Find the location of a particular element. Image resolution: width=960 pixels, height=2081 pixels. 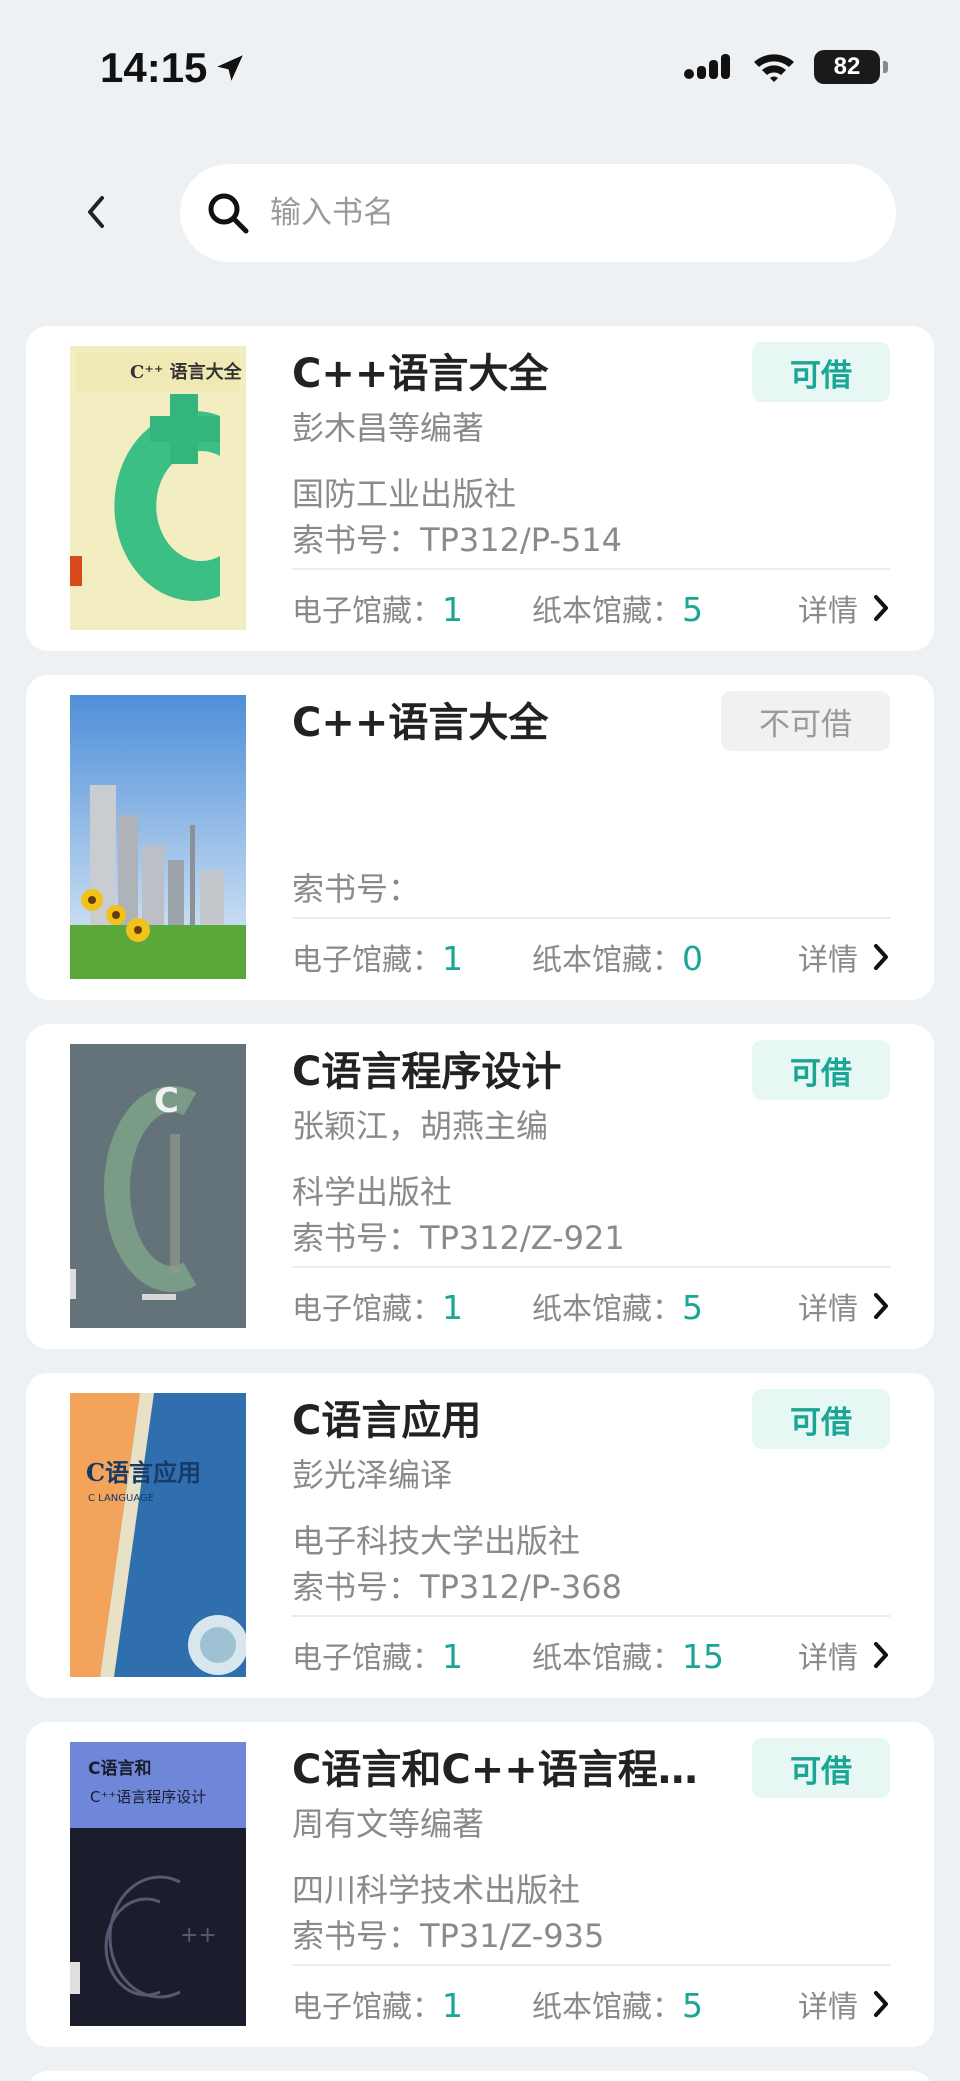

call-number-value: TP312/P-514 is located at coordinates (521, 540).